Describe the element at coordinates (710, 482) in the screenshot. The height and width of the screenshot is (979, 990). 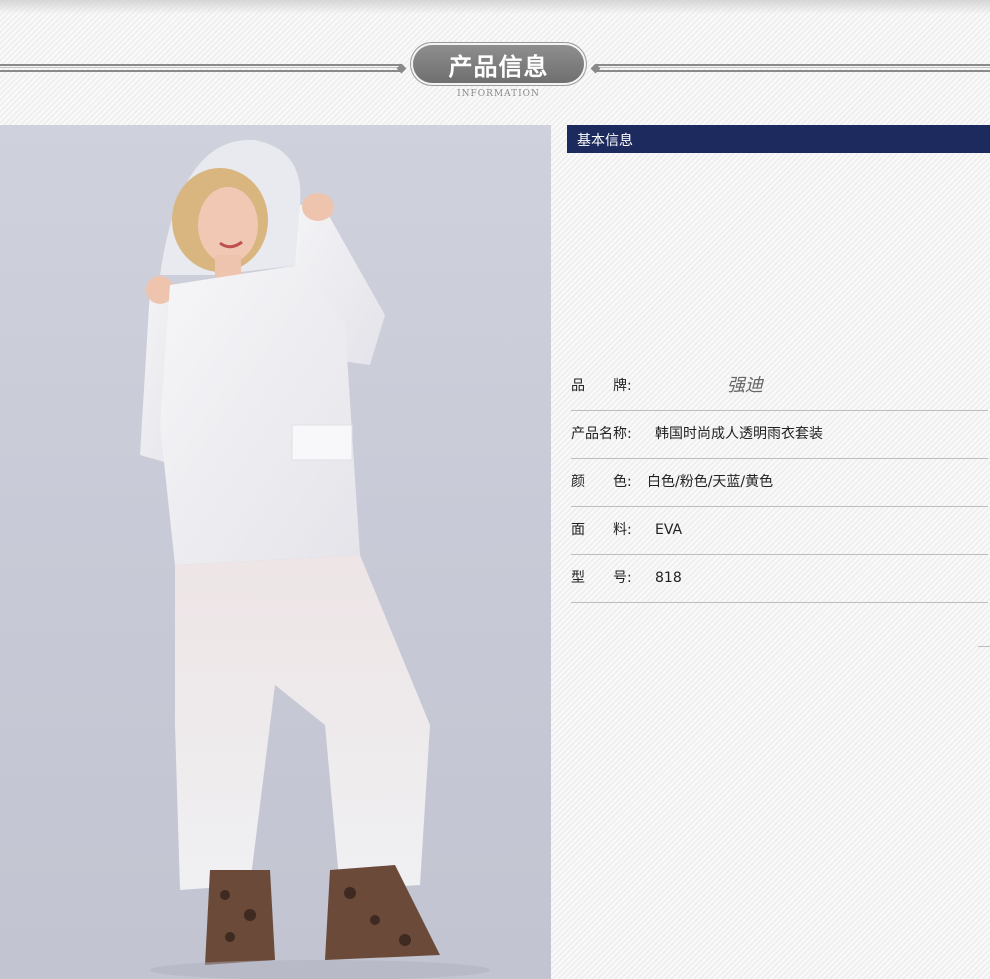
I see `info-row-value: 白色/粉色/天蓝/黄色` at that location.